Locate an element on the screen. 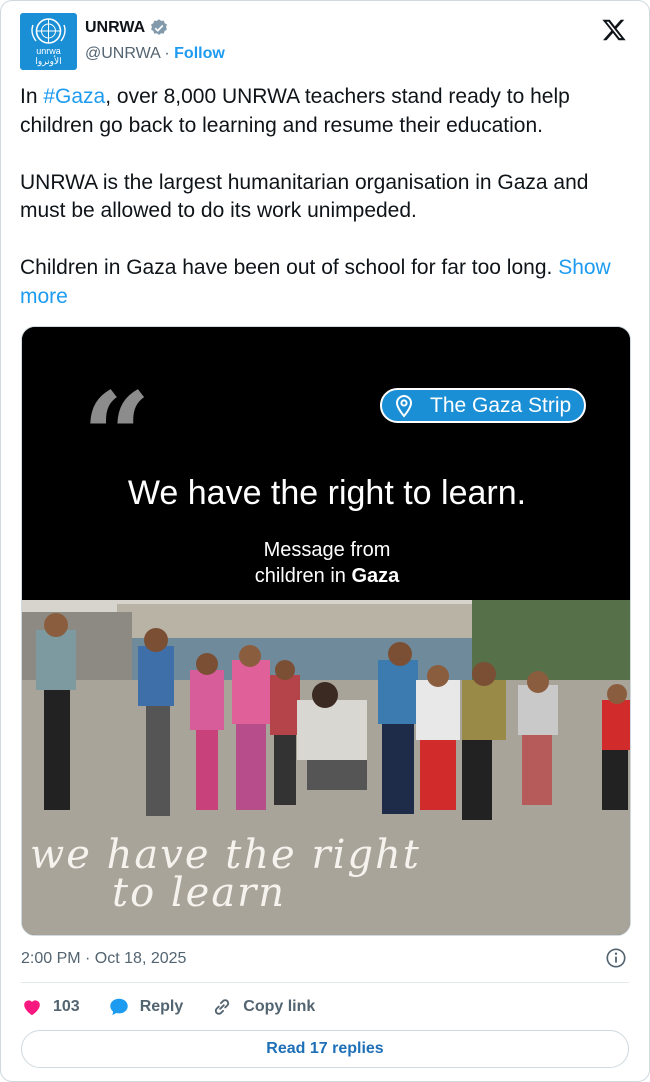  handle: @UNRWA is located at coordinates (122, 53).